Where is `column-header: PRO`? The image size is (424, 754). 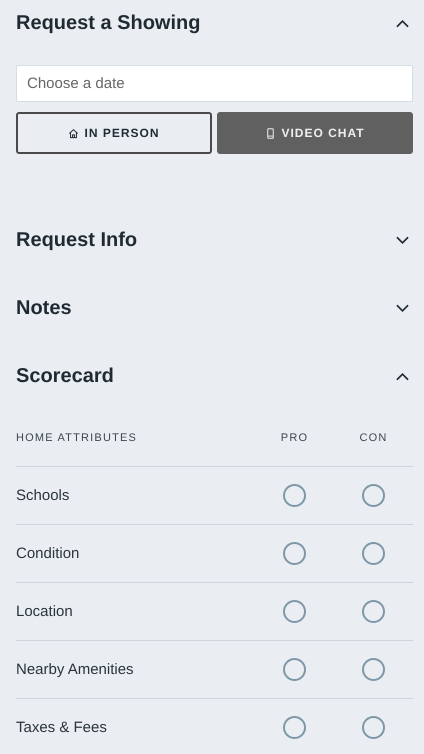 column-header: PRO is located at coordinates (295, 438).